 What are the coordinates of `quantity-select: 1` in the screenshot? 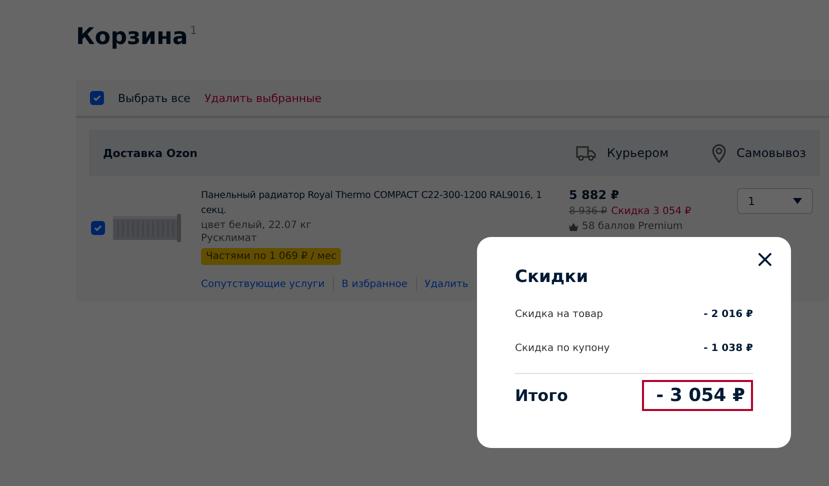 It's located at (775, 201).